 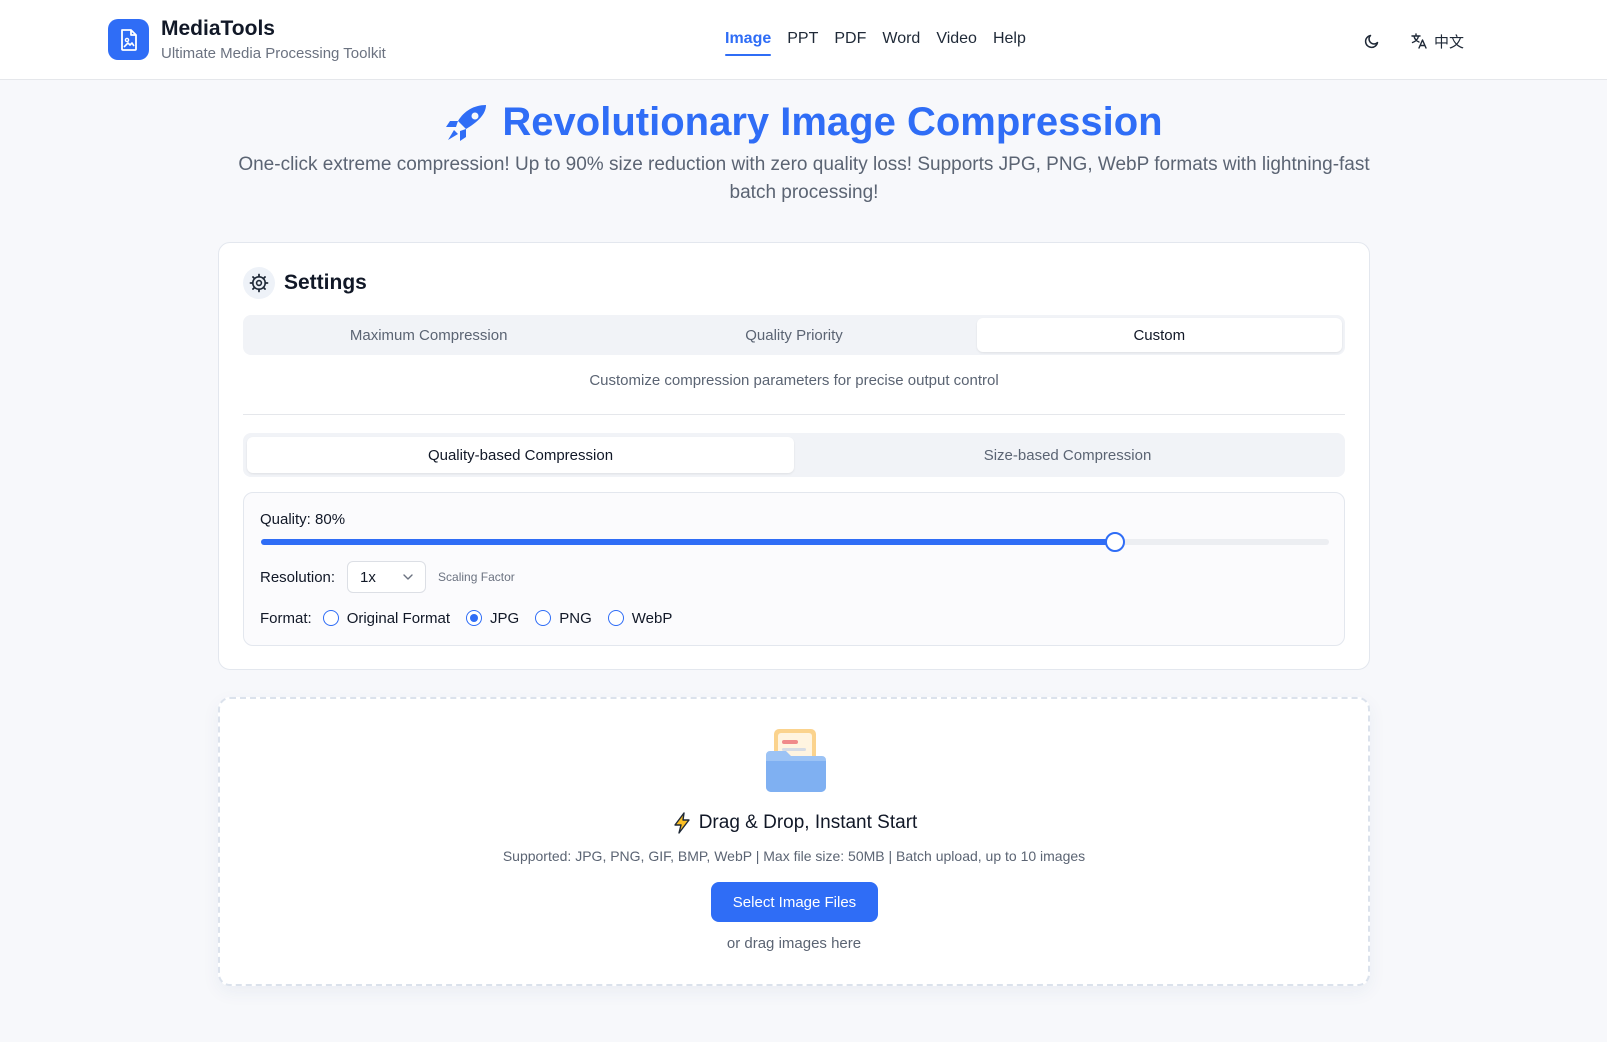 I want to click on upload-title-text: Drag & Drop, Instant Start, so click(x=808, y=822).